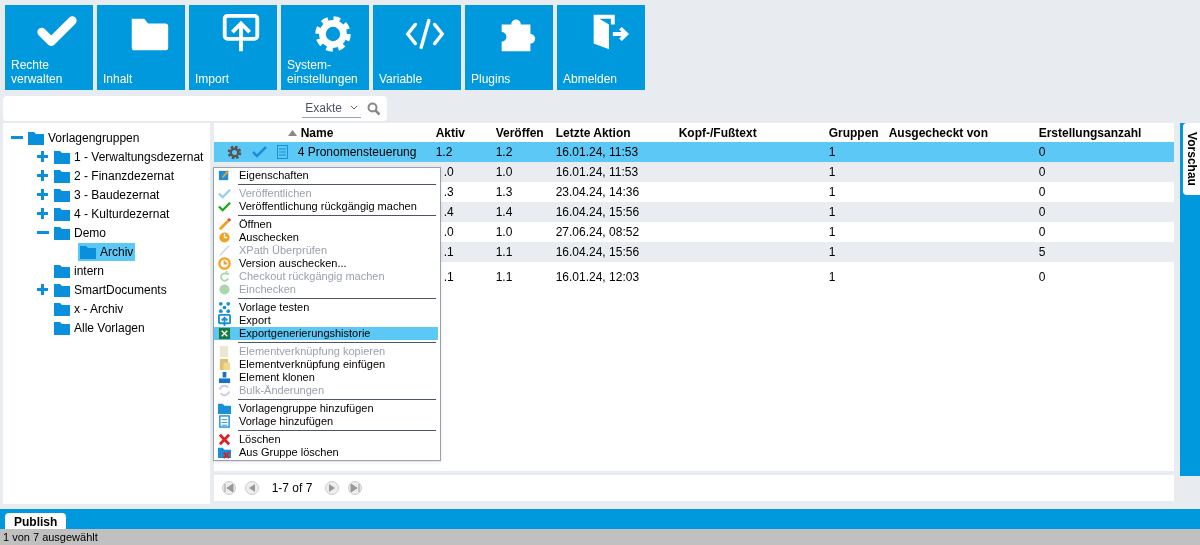 Image resolution: width=1200 pixels, height=545 pixels. What do you see at coordinates (1090, 132) in the screenshot?
I see `column-header: Erstellungsanzahl` at bounding box center [1090, 132].